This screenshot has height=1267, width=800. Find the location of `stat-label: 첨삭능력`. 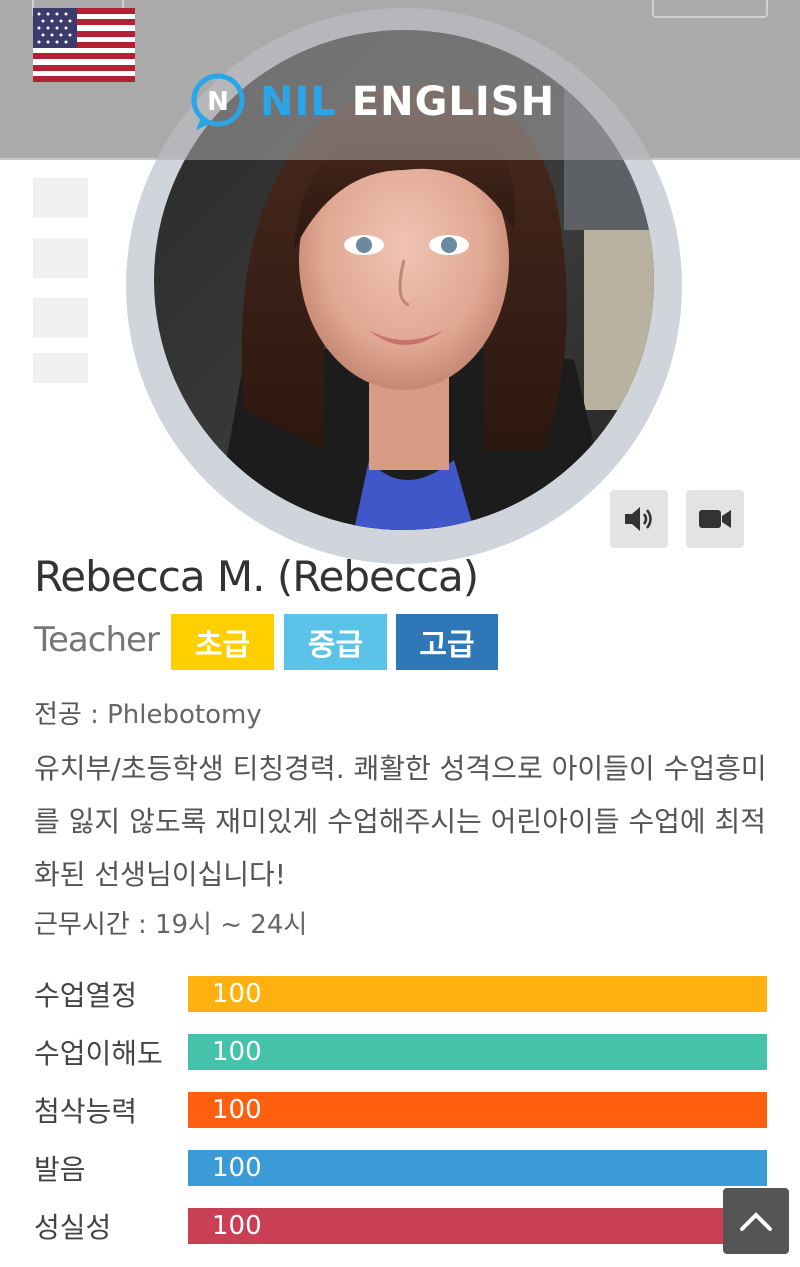

stat-label: 첨삭능력 is located at coordinates (86, 1111).